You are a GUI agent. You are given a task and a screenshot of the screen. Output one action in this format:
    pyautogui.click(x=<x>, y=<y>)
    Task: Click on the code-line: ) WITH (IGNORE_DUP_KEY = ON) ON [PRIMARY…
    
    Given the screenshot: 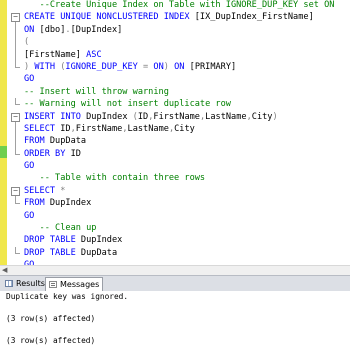 What is the action you would take?
    pyautogui.click(x=175, y=66)
    